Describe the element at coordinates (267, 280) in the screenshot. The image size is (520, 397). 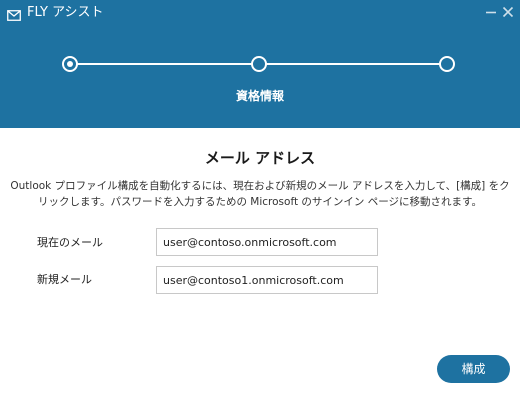
I see `new-email-field` at that location.